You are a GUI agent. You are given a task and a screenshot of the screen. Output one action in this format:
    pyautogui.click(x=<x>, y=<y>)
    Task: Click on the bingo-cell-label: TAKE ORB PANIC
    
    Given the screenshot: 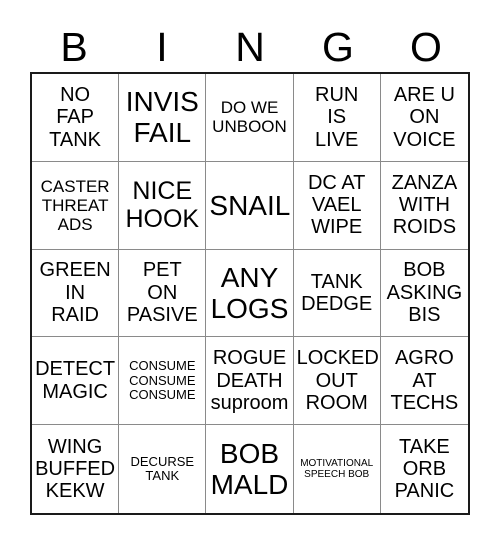 What is the action you would take?
    pyautogui.click(x=424, y=469)
    